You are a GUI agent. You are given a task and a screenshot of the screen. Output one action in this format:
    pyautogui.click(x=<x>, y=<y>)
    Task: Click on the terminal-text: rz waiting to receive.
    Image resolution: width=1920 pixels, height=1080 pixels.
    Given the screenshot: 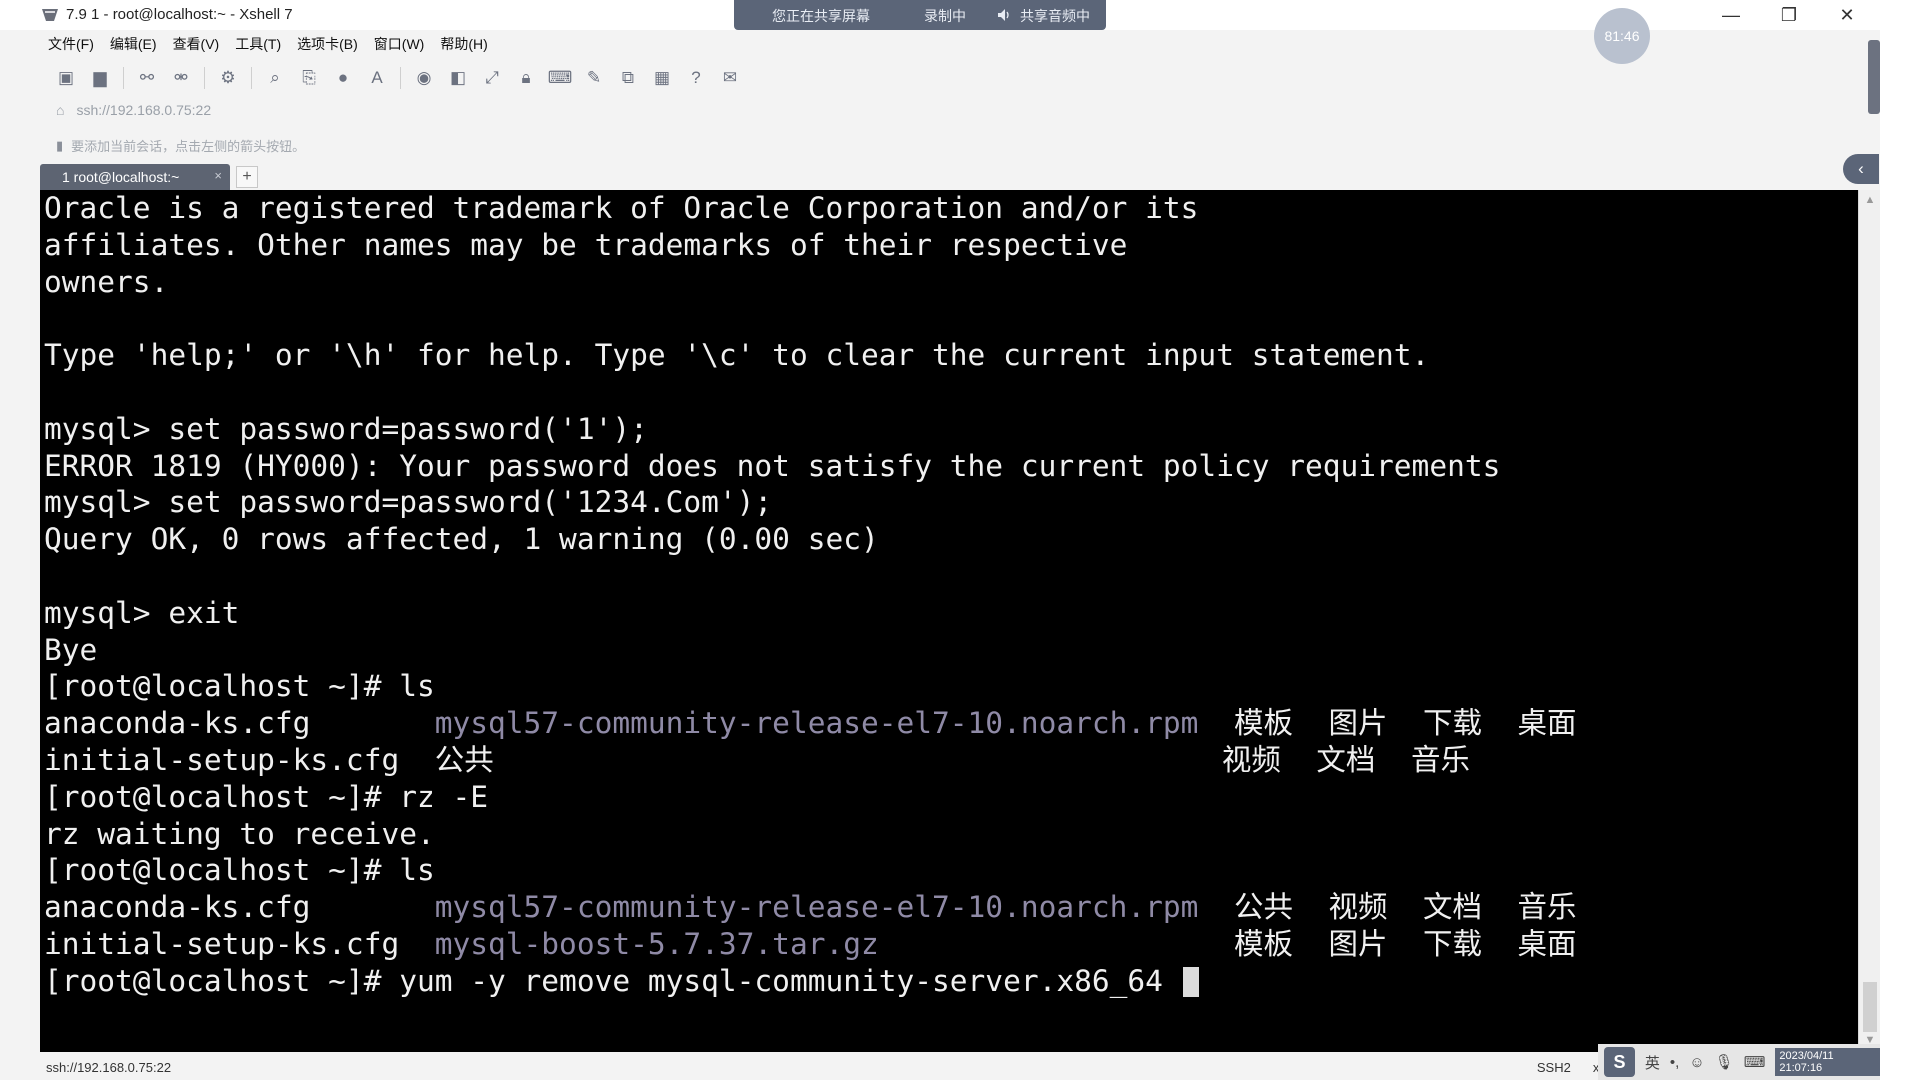 What is the action you would take?
    pyautogui.click(x=239, y=833)
    